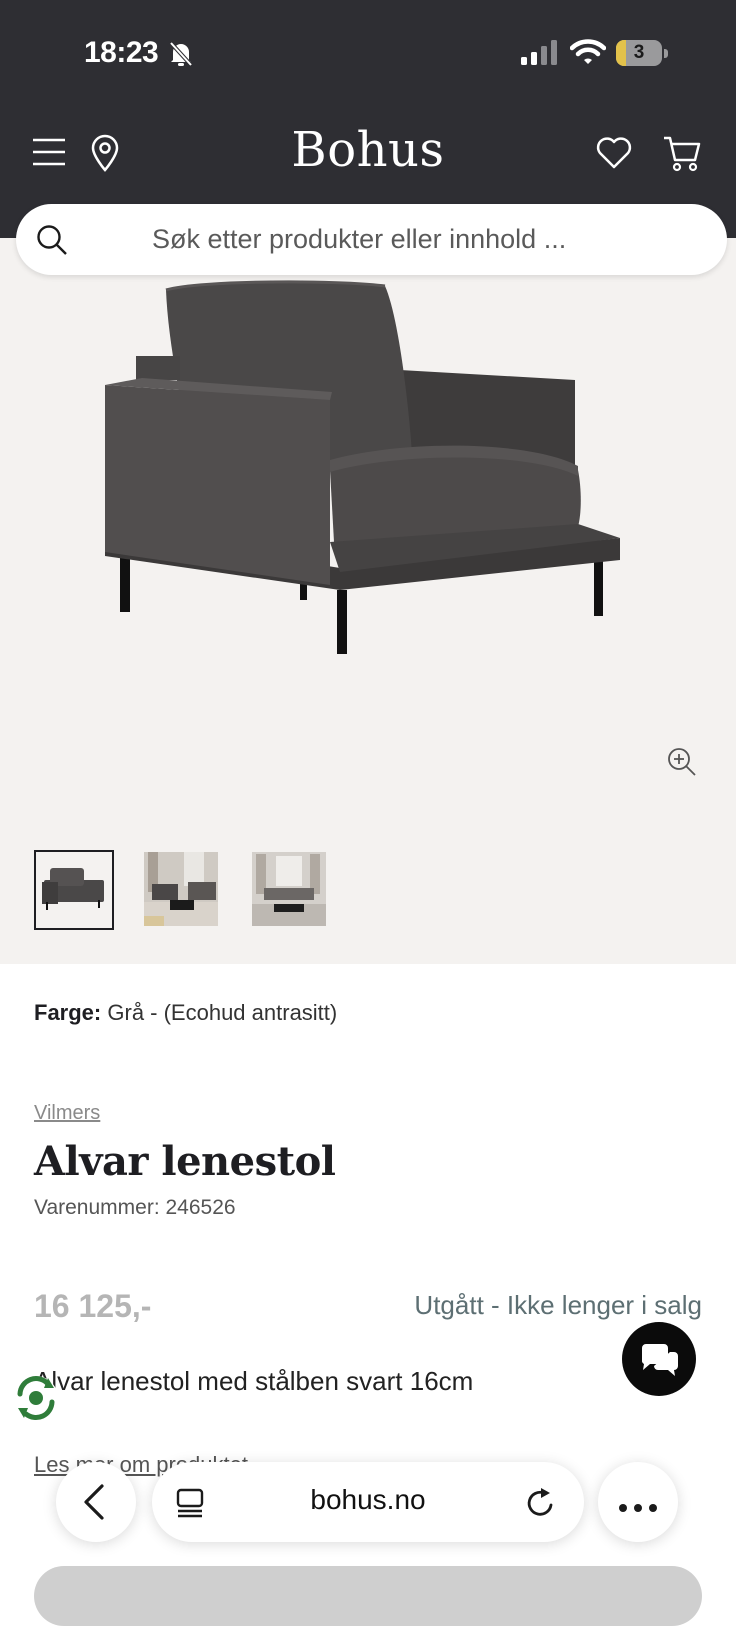 Image resolution: width=736 pixels, height=1626 pixels. Describe the element at coordinates (638, 1507) in the screenshot. I see `more-icon` at that location.